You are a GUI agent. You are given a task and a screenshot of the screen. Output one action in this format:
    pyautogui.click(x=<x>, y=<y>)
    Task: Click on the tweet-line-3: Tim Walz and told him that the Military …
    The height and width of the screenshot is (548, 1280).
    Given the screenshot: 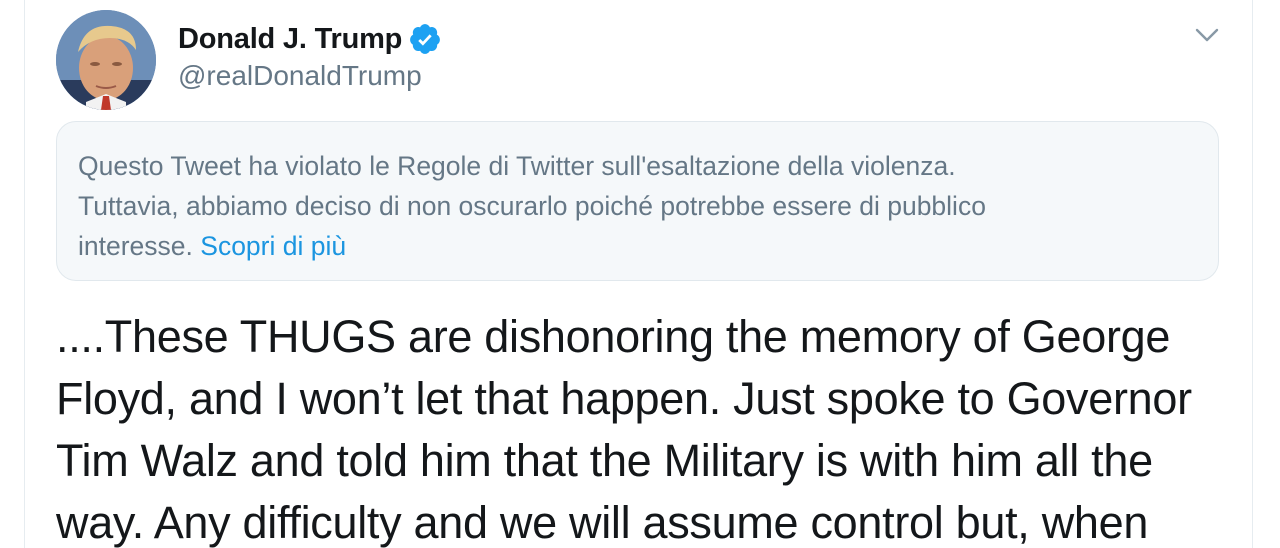 What is the action you would take?
    pyautogui.click(x=604, y=460)
    